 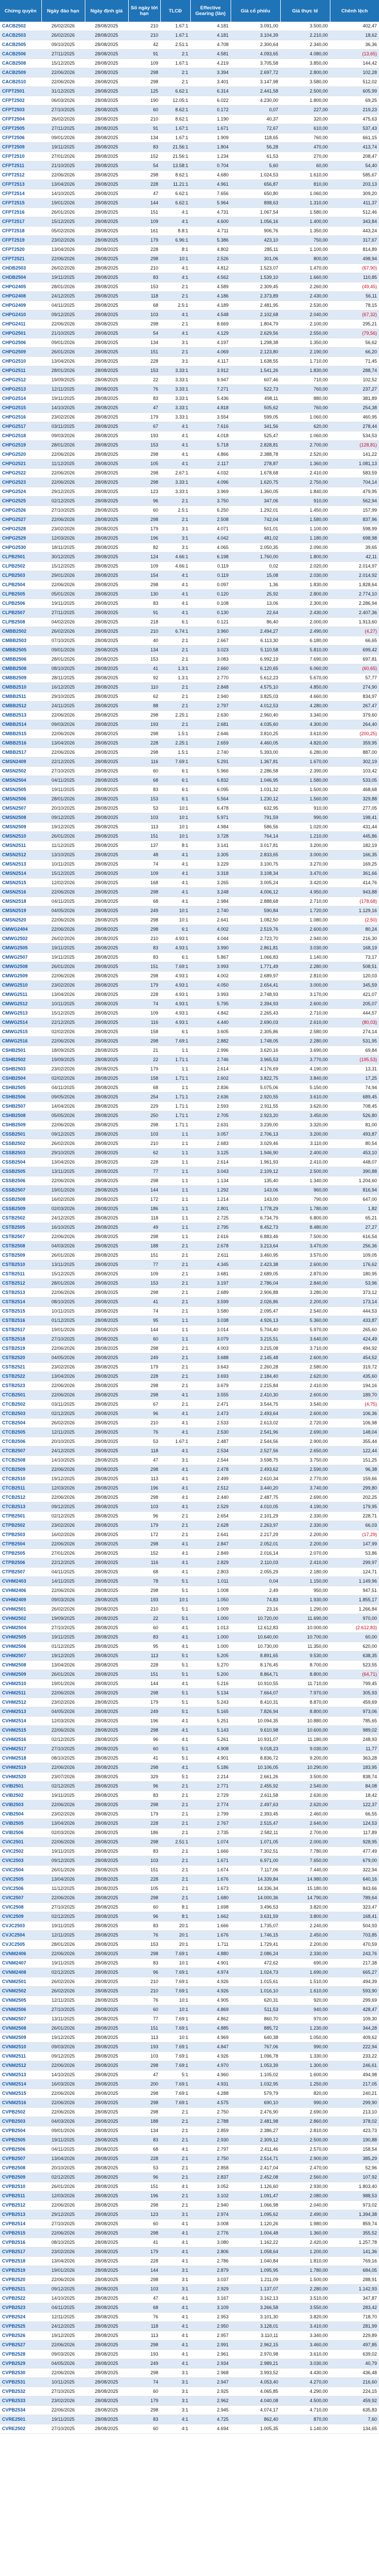 I want to click on cell-warrant-code: CHPG2529, so click(x=20, y=538).